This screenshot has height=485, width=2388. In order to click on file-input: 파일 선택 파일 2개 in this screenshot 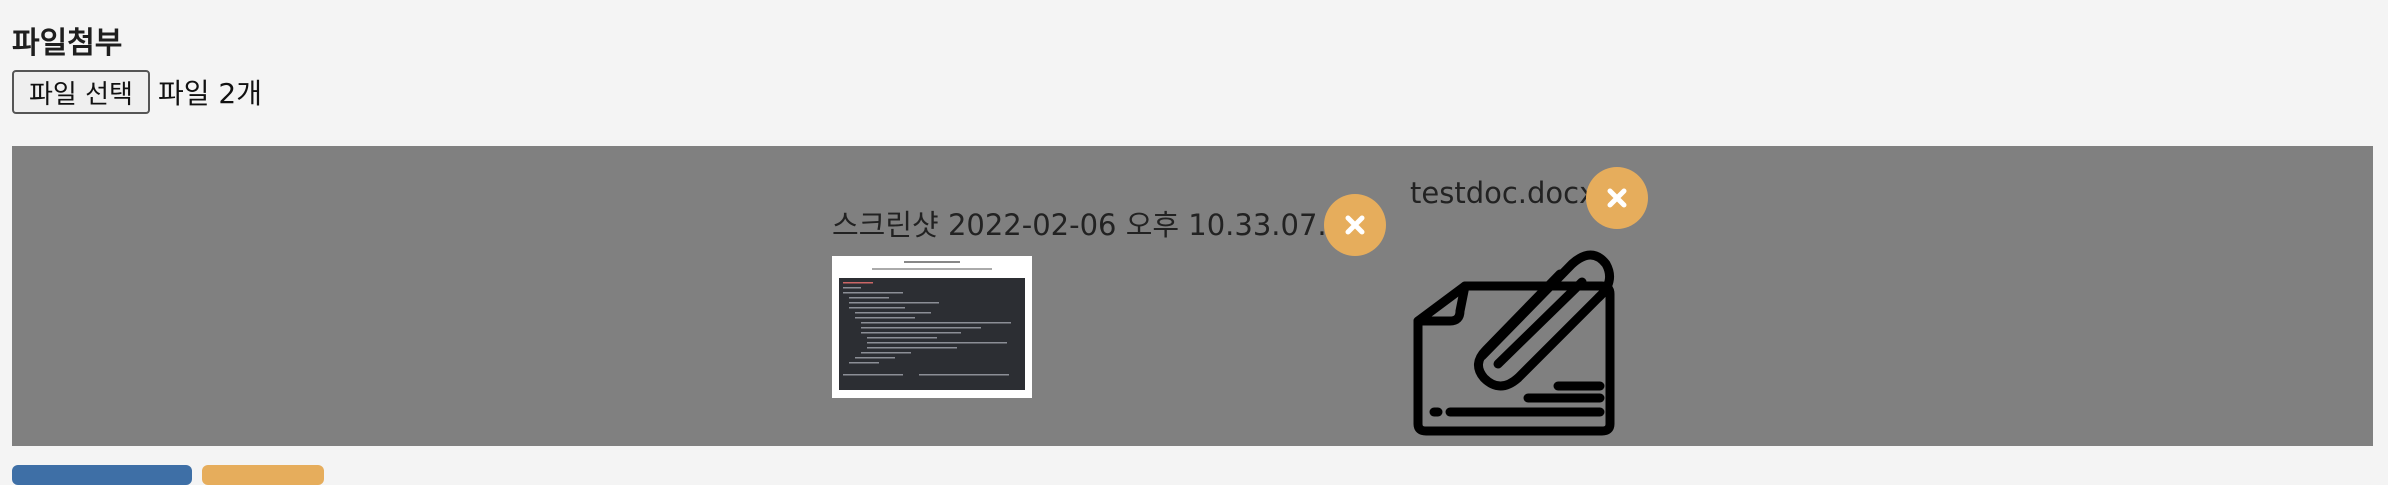, I will do `click(137, 92)`.